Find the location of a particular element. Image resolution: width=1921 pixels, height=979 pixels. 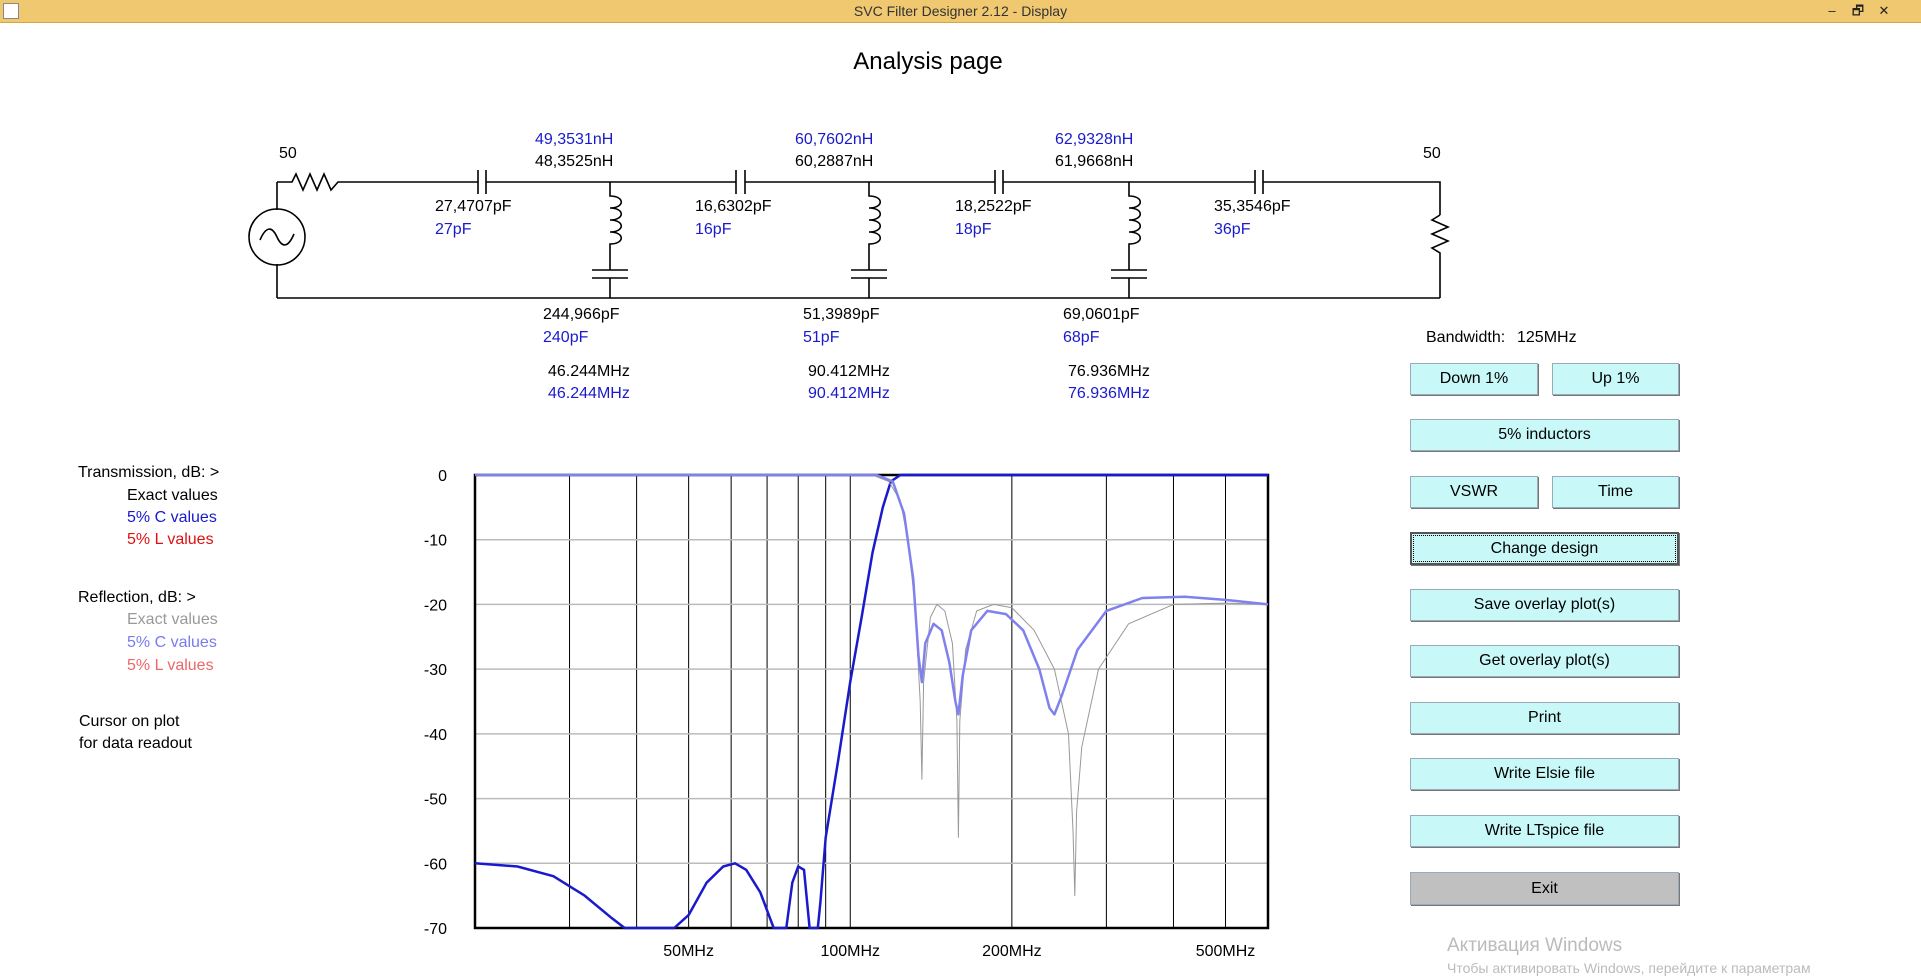

write-ltspice-button: Write LTspice file is located at coordinates (1544, 831).